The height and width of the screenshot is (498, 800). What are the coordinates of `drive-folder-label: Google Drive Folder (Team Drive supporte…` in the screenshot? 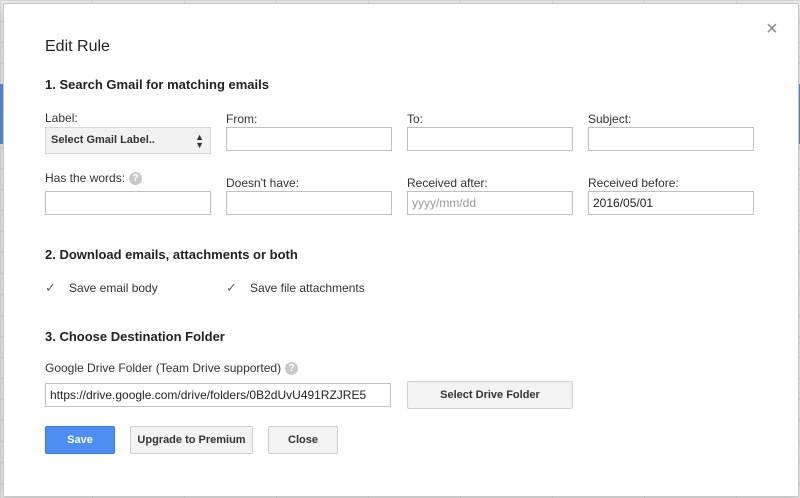 It's located at (163, 368).